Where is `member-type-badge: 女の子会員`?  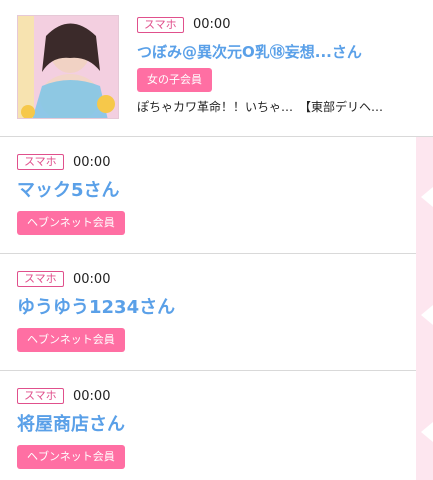 member-type-badge: 女の子会員 is located at coordinates (174, 80).